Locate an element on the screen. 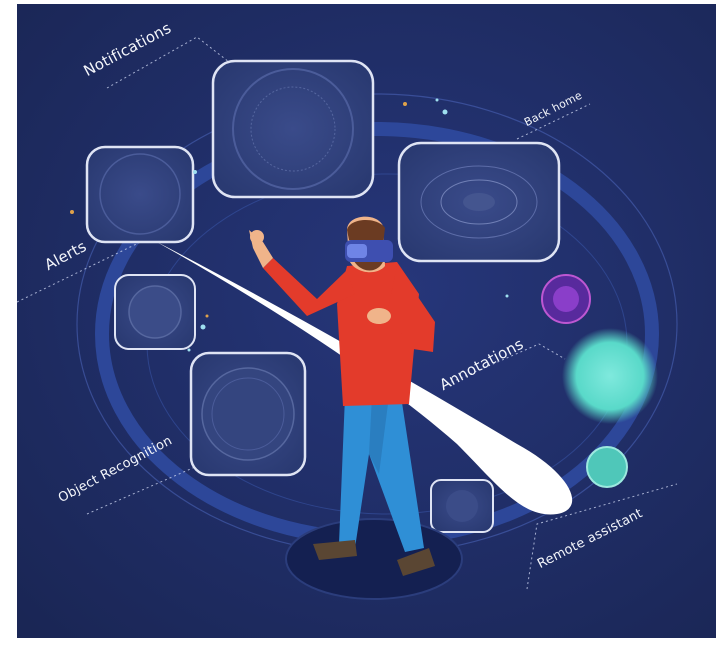 The image size is (721, 646). notifications-panel is located at coordinates (293, 129).